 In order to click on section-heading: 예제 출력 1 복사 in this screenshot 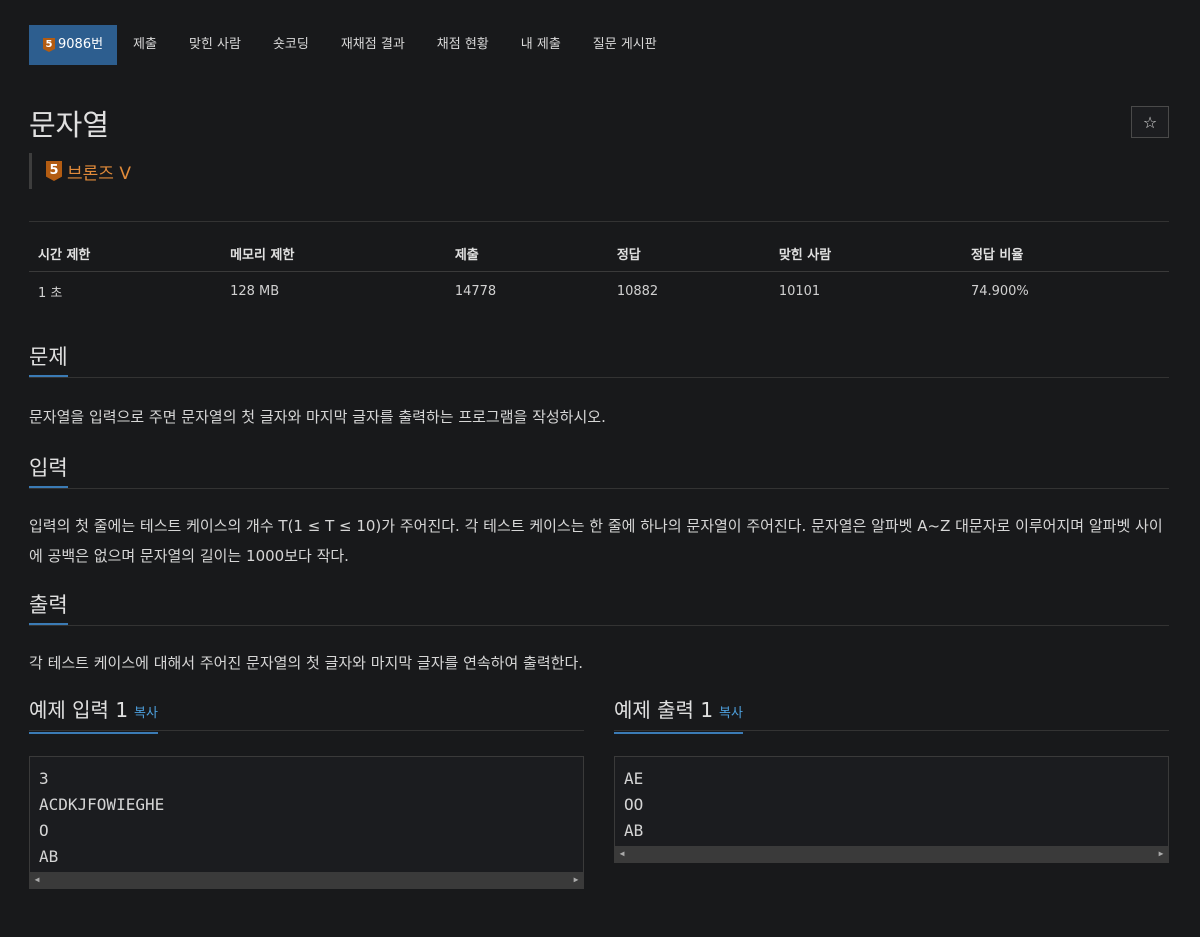, I will do `click(891, 713)`.